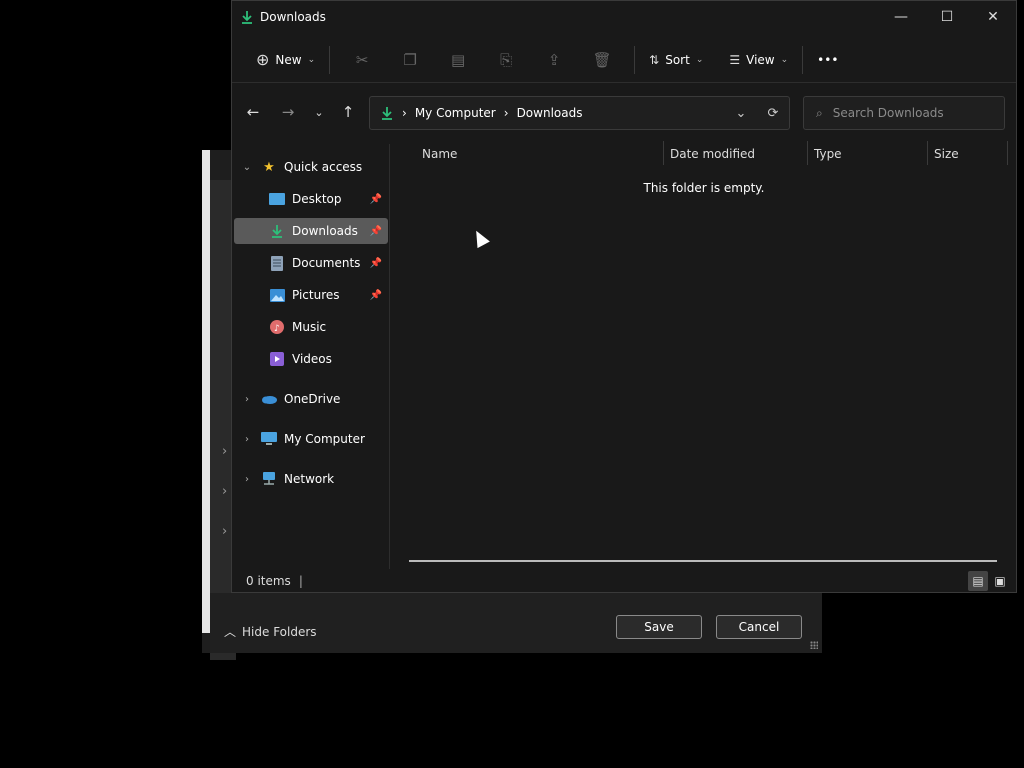 Image resolution: width=1024 pixels, height=768 pixels. What do you see at coordinates (439, 154) in the screenshot?
I see `column-header-name: Name` at bounding box center [439, 154].